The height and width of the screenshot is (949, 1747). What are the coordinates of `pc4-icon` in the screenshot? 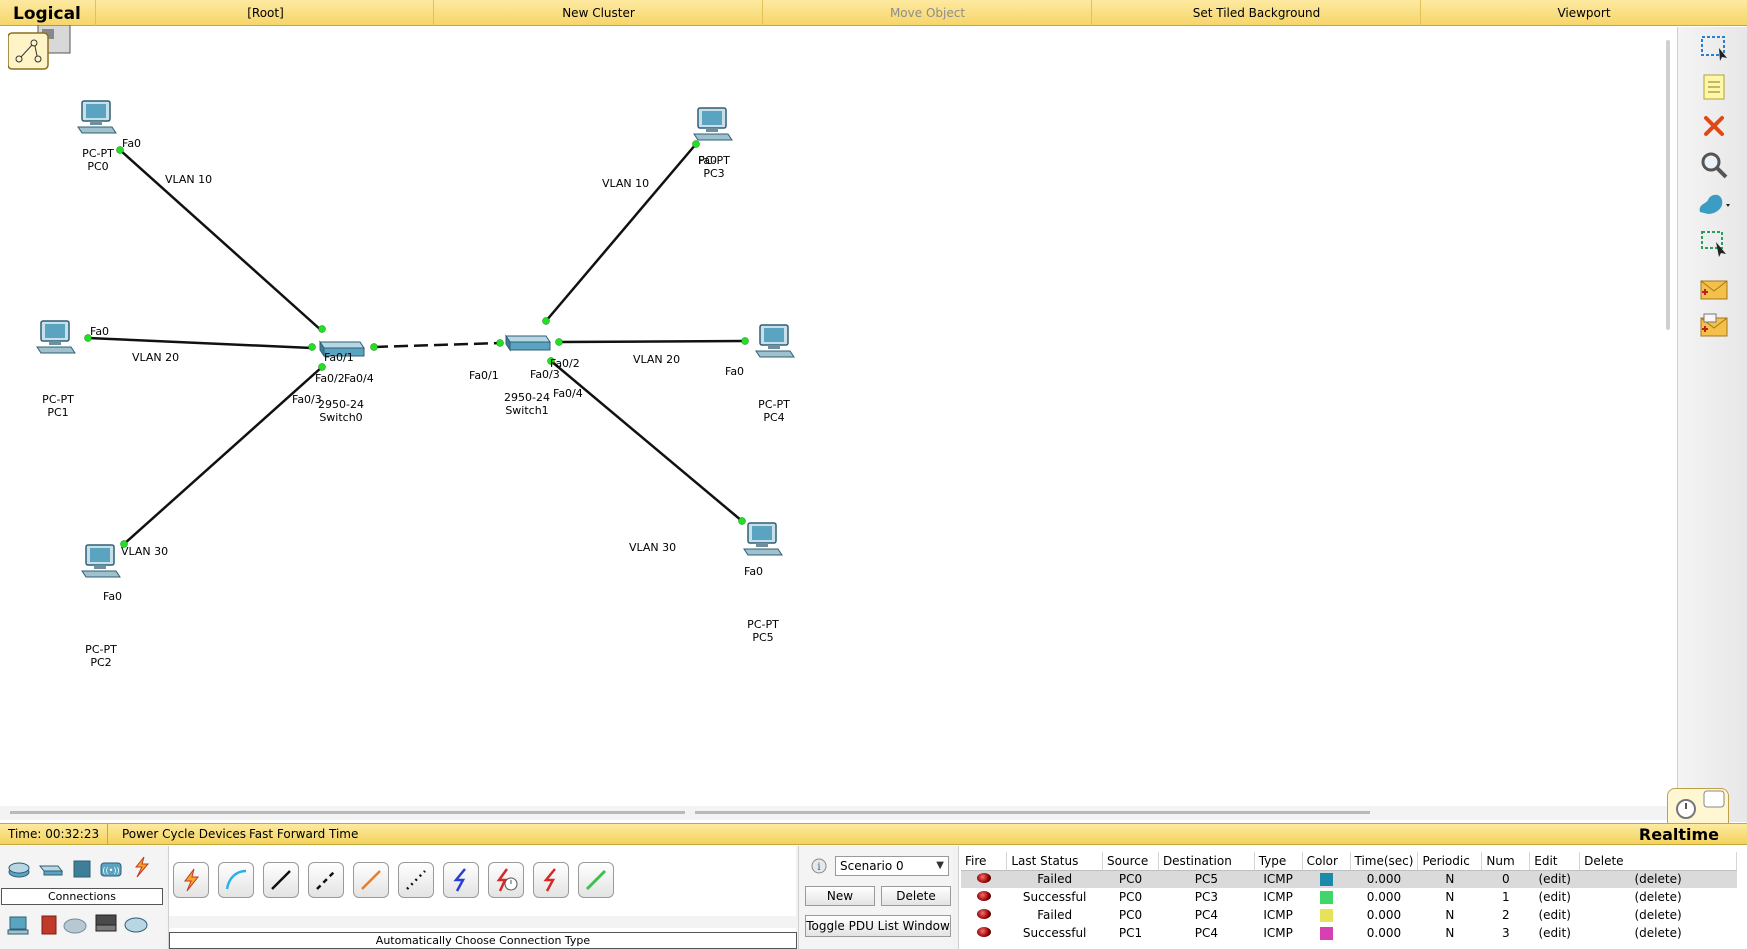 It's located at (776, 342).